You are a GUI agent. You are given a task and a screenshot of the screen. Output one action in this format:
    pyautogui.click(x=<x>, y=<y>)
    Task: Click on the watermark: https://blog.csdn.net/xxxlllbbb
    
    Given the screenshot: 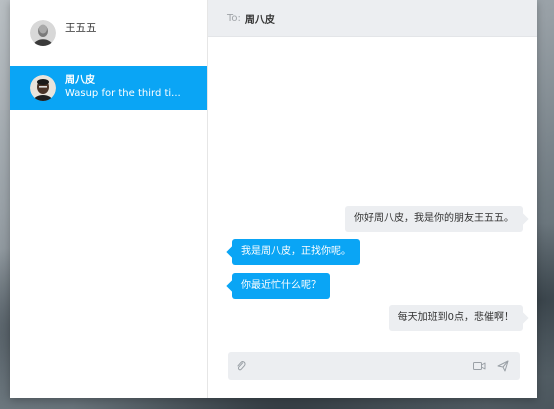 What is the action you would take?
    pyautogui.click(x=423, y=390)
    